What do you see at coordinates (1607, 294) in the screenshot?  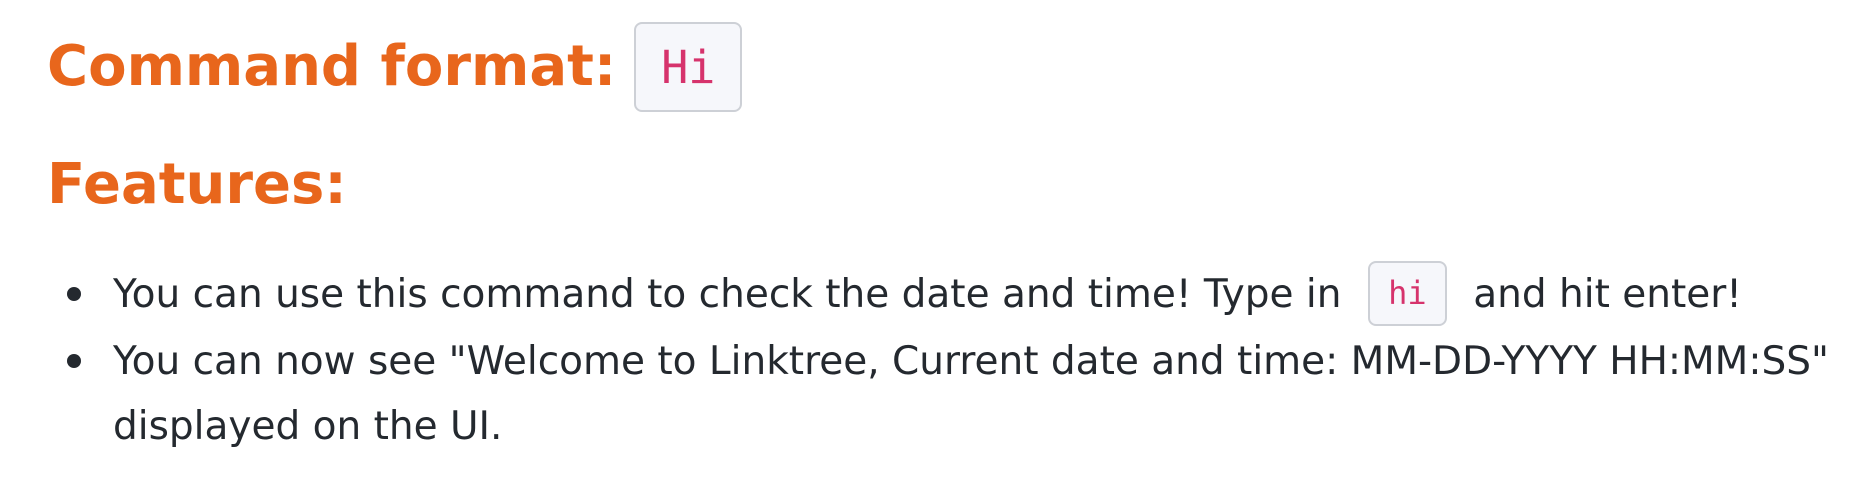 I see `feature-text-after: and hit enter!` at bounding box center [1607, 294].